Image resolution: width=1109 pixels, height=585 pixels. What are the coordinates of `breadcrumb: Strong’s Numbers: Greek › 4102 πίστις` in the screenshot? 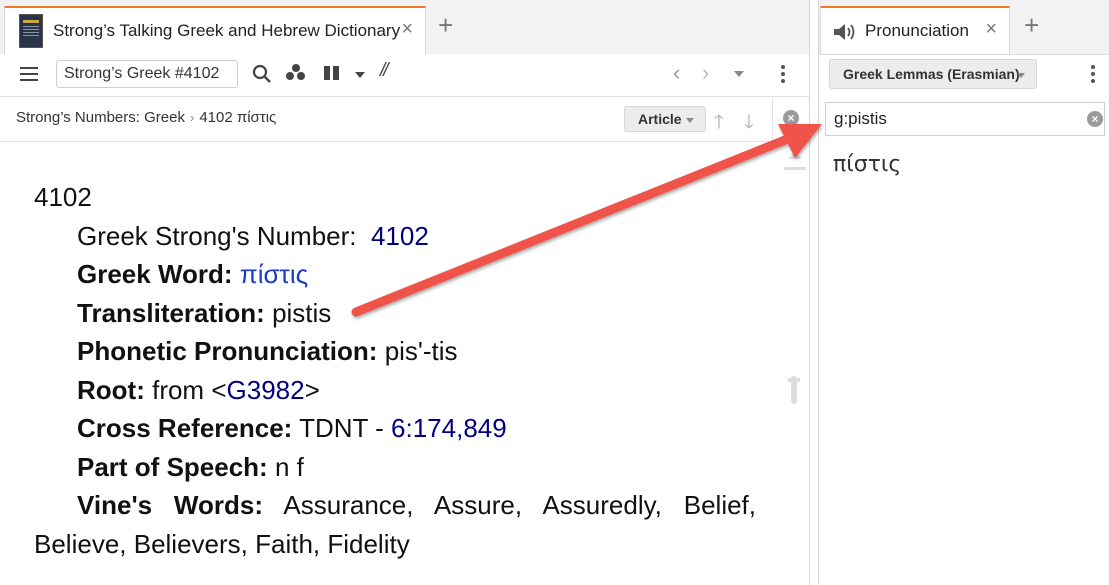 It's located at (146, 117).